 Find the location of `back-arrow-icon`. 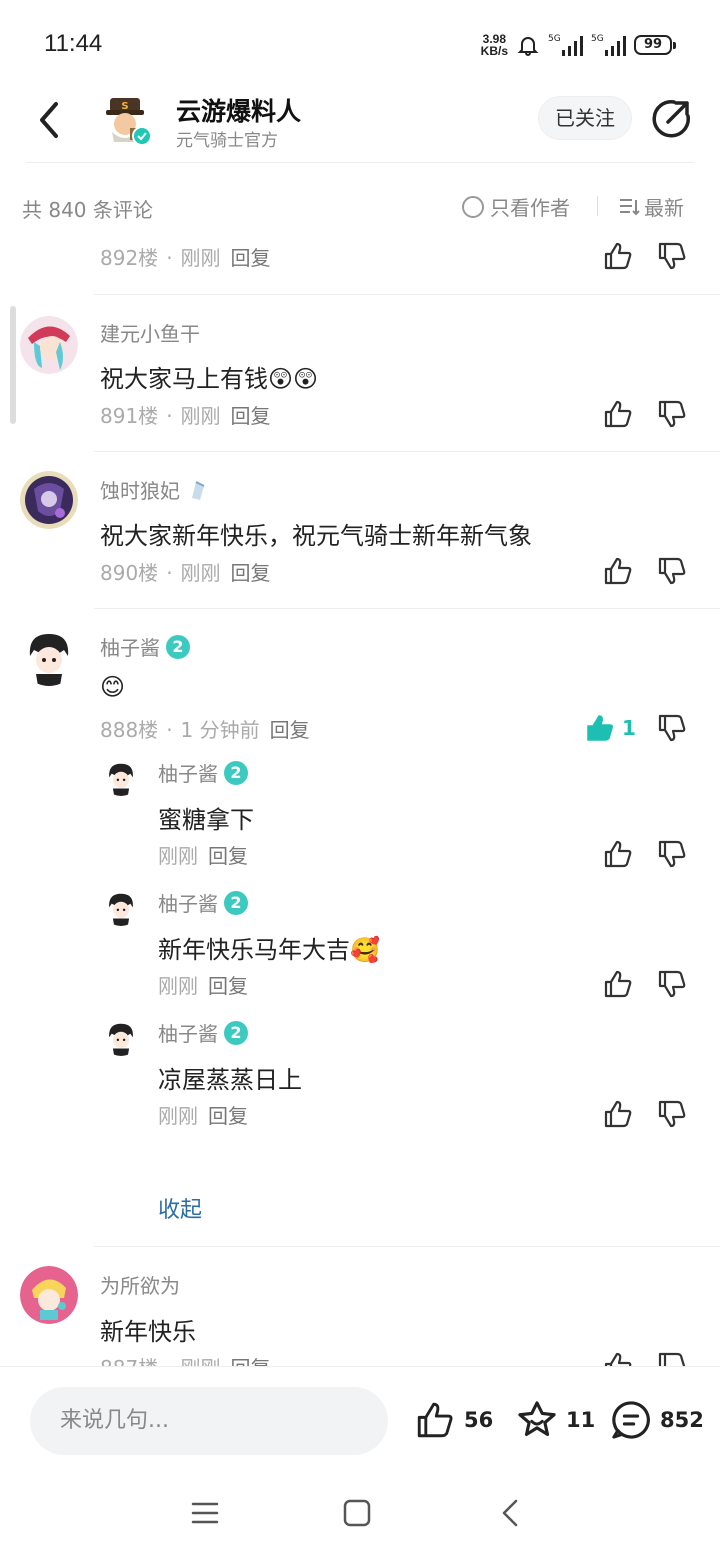

back-arrow-icon is located at coordinates (50, 120).